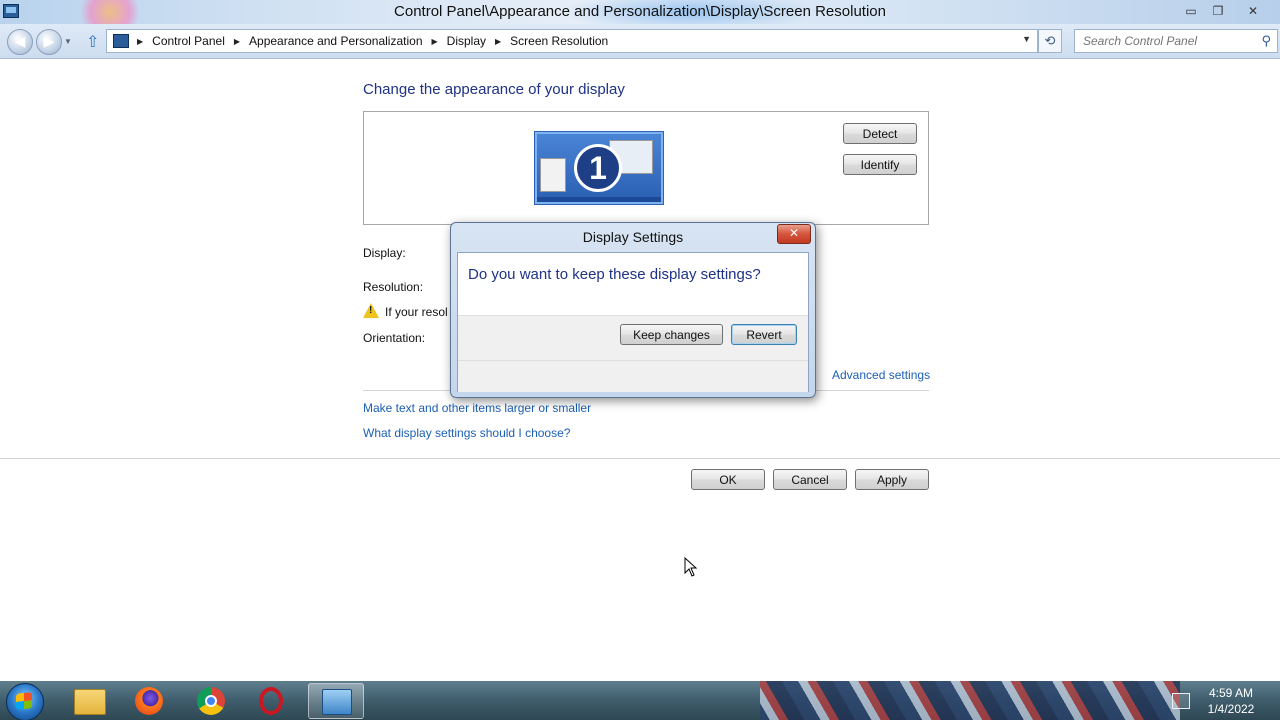  What do you see at coordinates (1218, 11) in the screenshot?
I see `restore-button: ❐` at bounding box center [1218, 11].